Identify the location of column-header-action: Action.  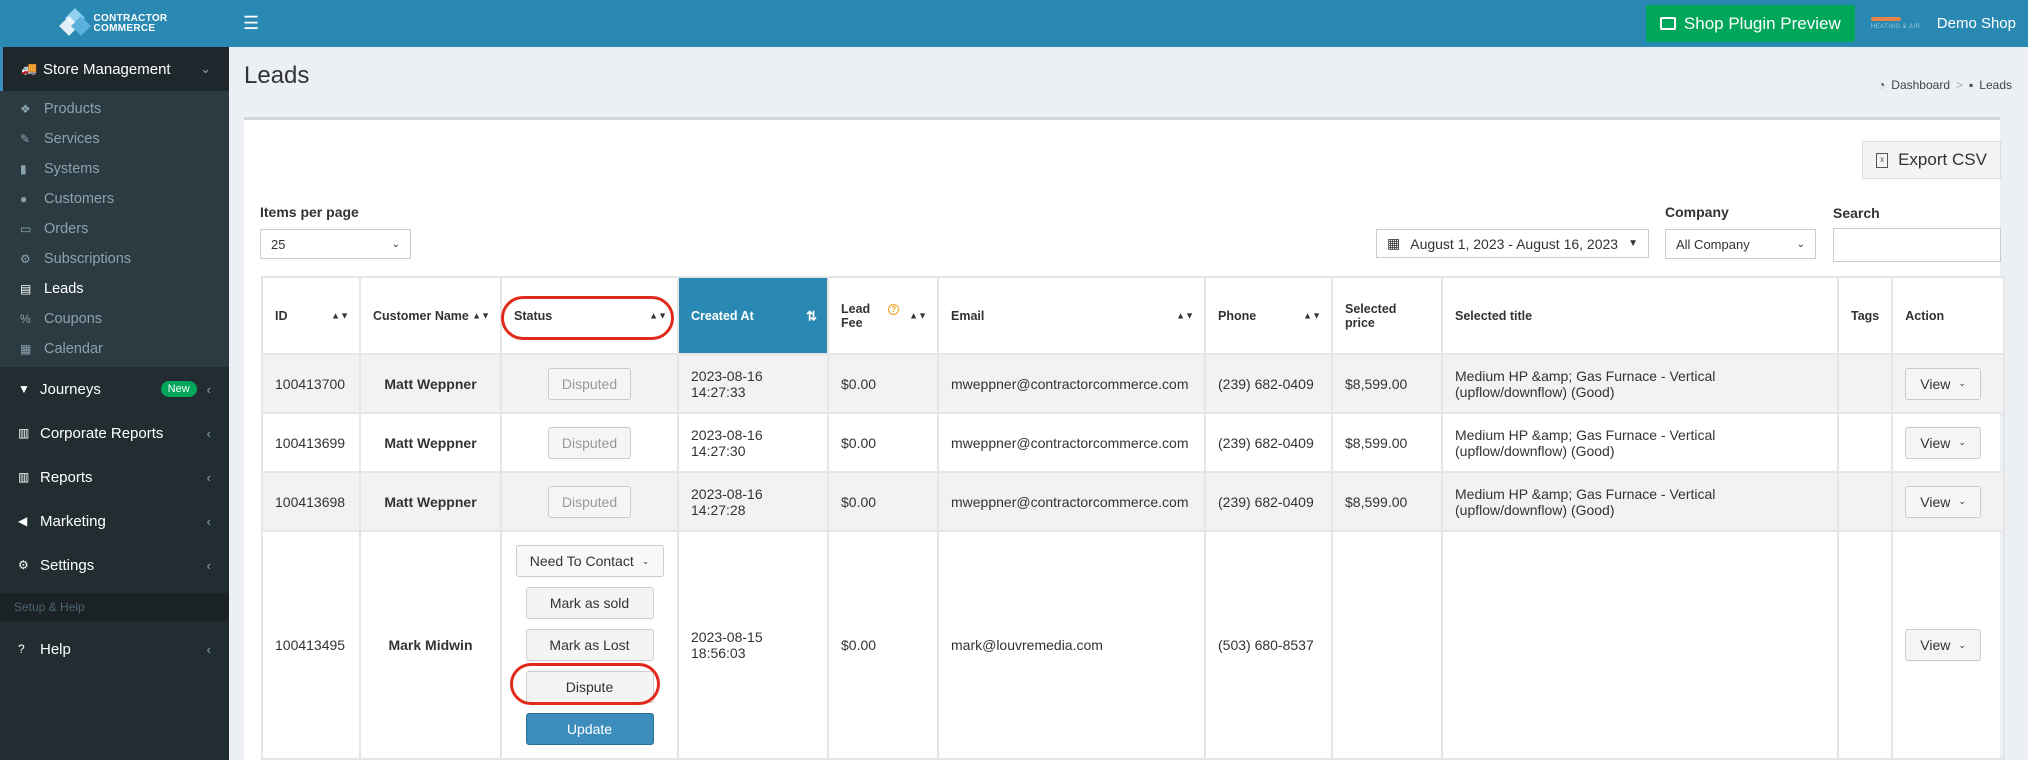
(1948, 315).